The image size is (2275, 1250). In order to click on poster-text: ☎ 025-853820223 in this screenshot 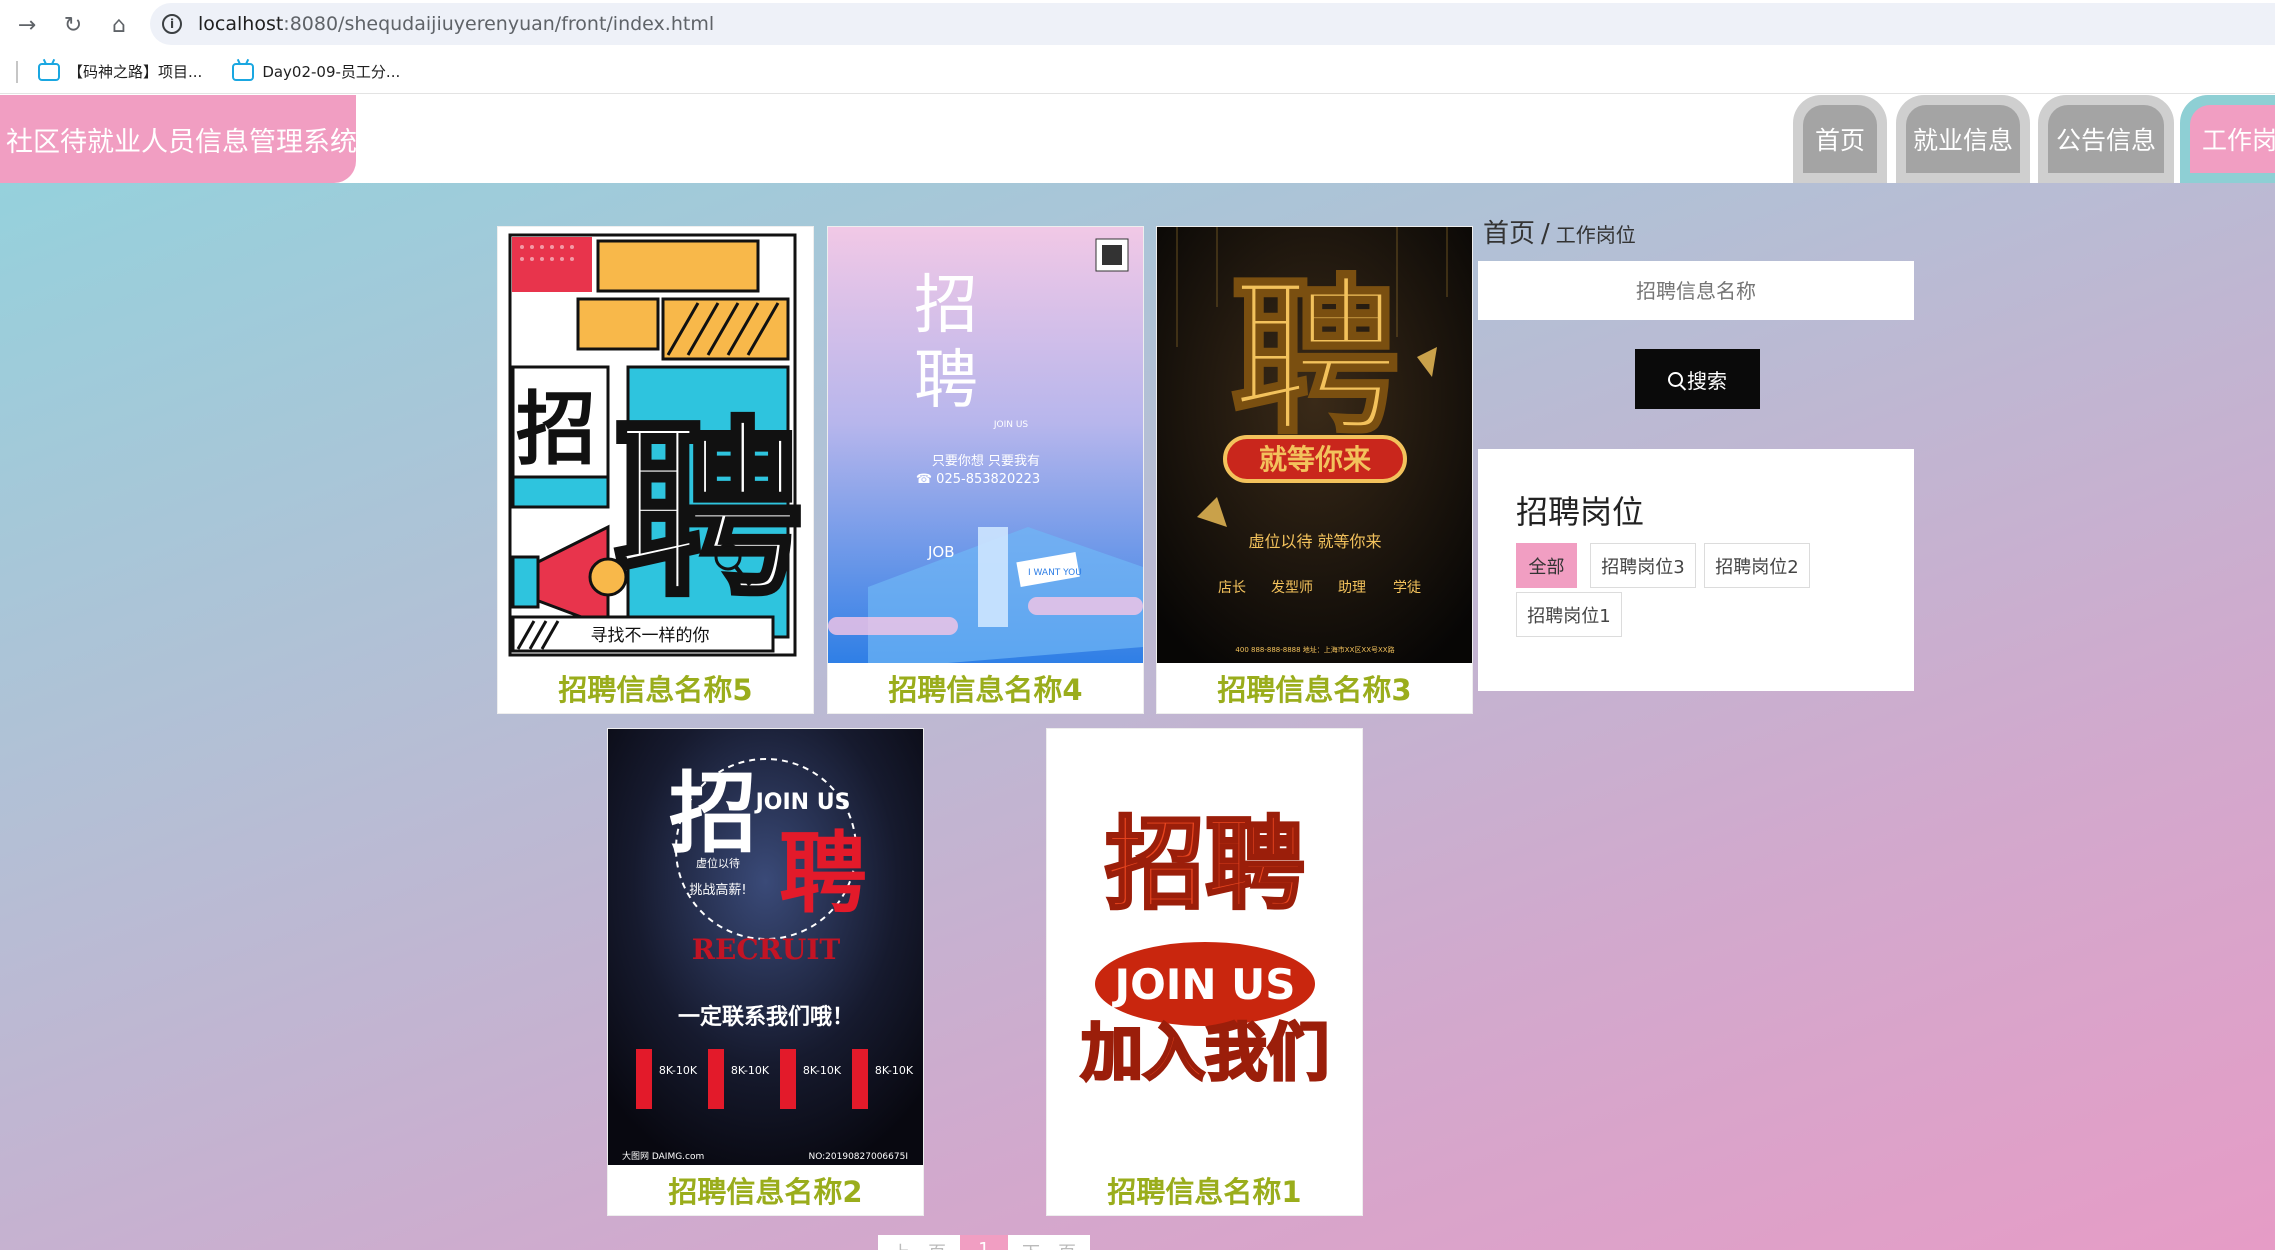, I will do `click(978, 479)`.